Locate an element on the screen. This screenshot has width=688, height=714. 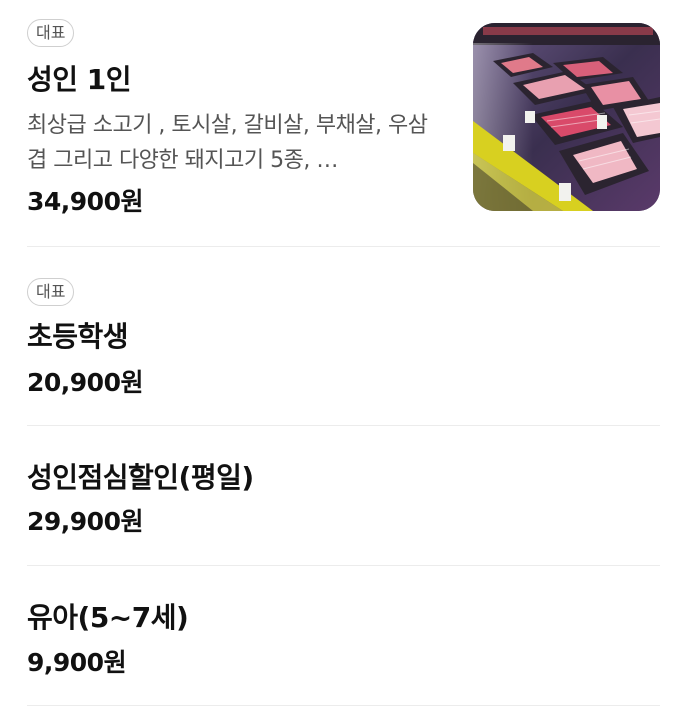
menu-item-price: 29,900원 is located at coordinates (85, 521).